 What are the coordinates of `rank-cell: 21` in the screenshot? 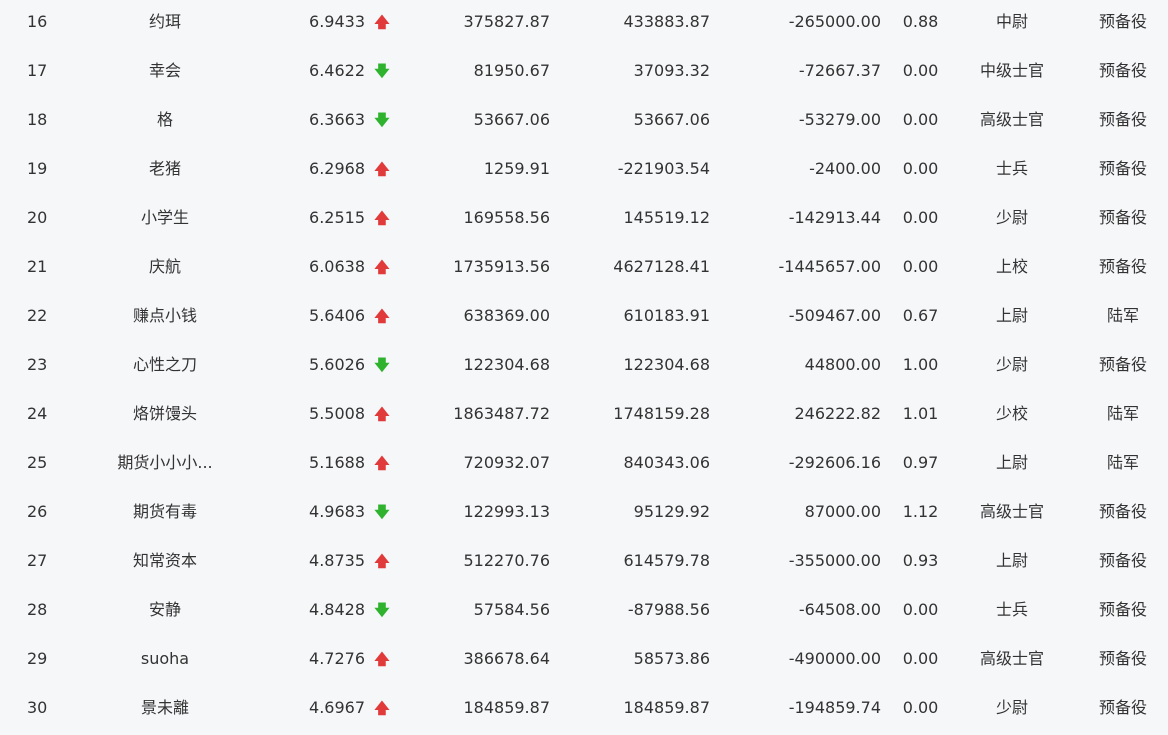 It's located at (37, 266).